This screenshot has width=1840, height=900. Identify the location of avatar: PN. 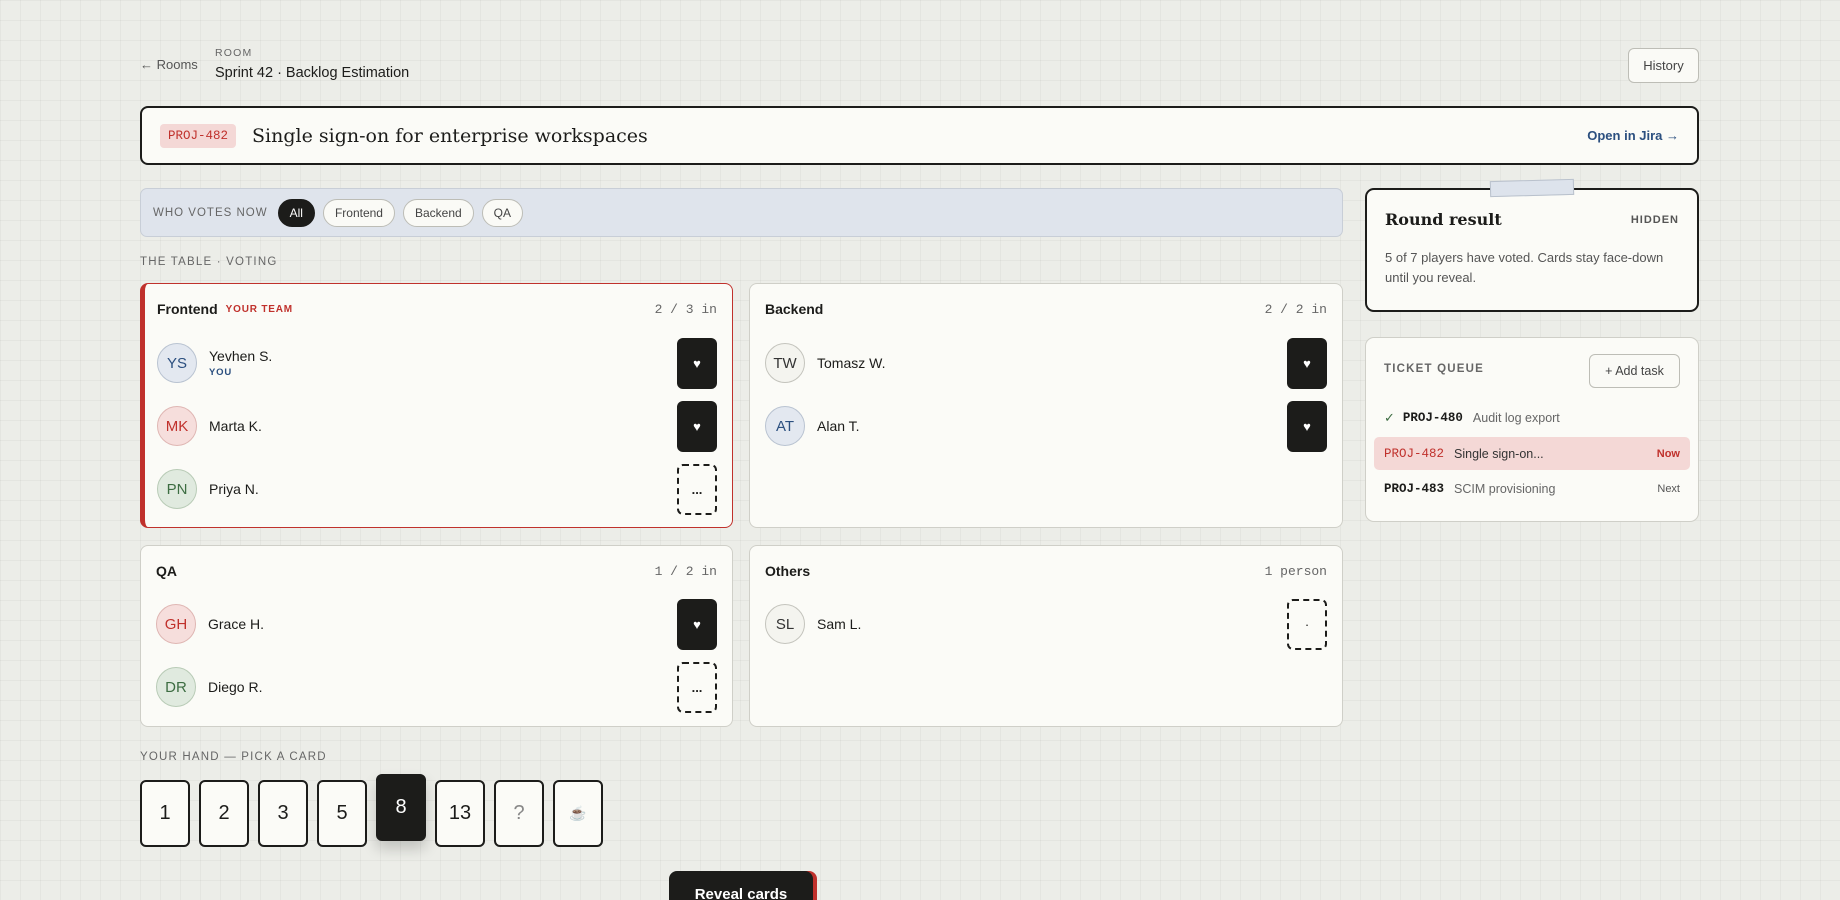
(177, 489).